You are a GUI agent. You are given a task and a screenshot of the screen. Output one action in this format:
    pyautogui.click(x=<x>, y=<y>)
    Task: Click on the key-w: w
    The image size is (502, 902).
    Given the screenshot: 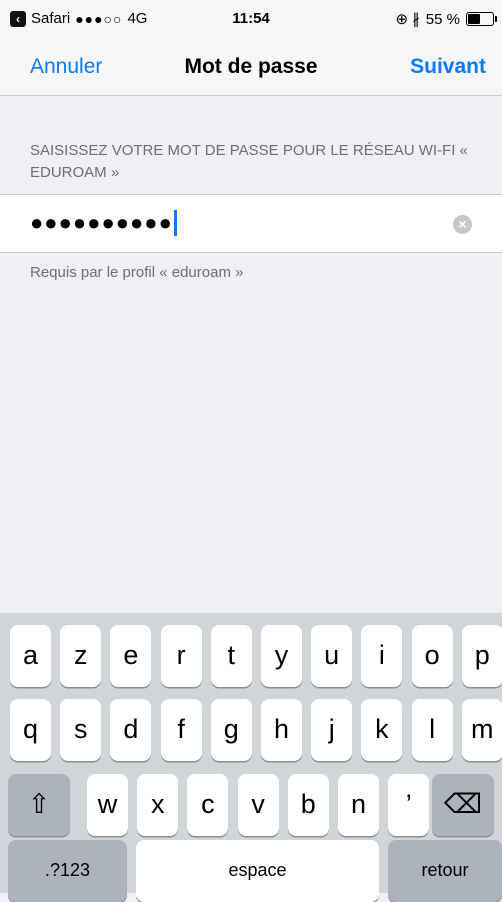 What is the action you would take?
    pyautogui.click(x=107, y=805)
    